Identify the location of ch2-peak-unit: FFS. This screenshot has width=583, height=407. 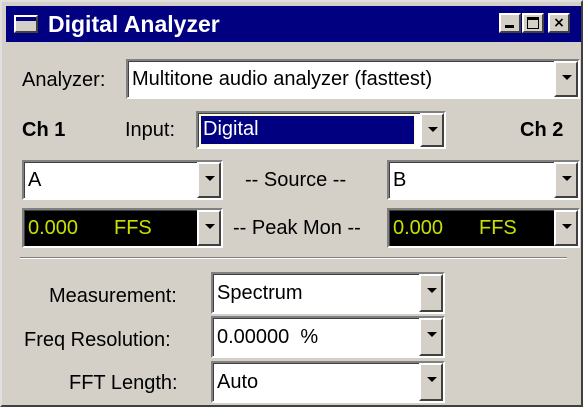
(498, 228).